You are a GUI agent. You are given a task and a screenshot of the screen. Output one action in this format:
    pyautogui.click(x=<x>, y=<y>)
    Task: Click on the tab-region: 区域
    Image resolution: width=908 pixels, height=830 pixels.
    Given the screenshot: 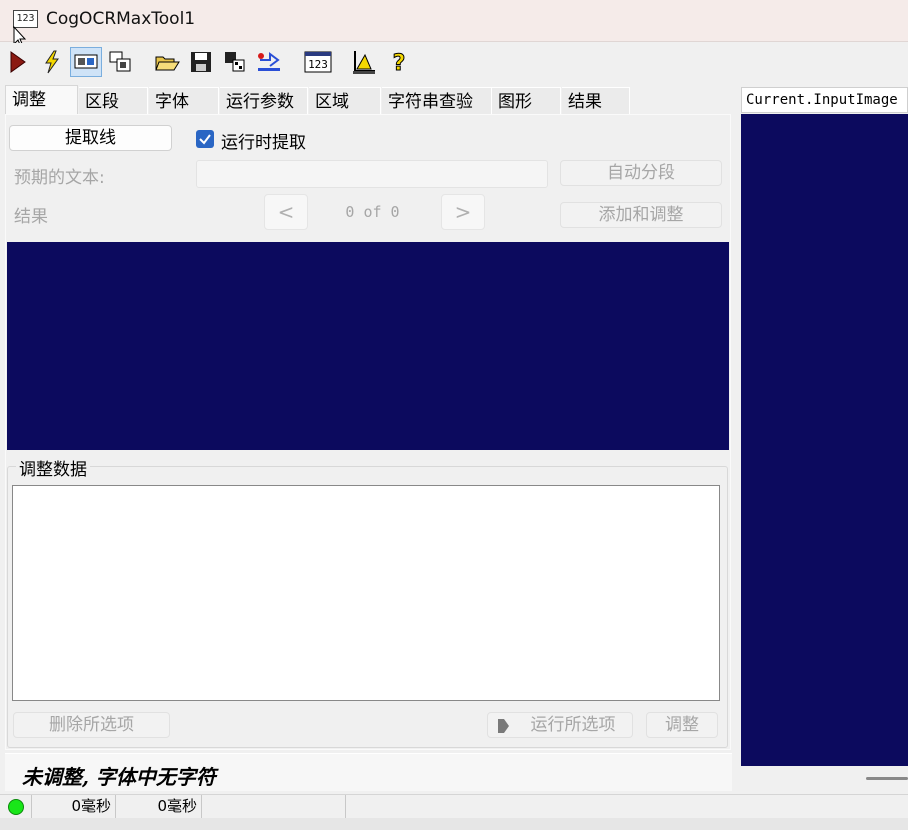 What is the action you would take?
    pyautogui.click(x=345, y=101)
    